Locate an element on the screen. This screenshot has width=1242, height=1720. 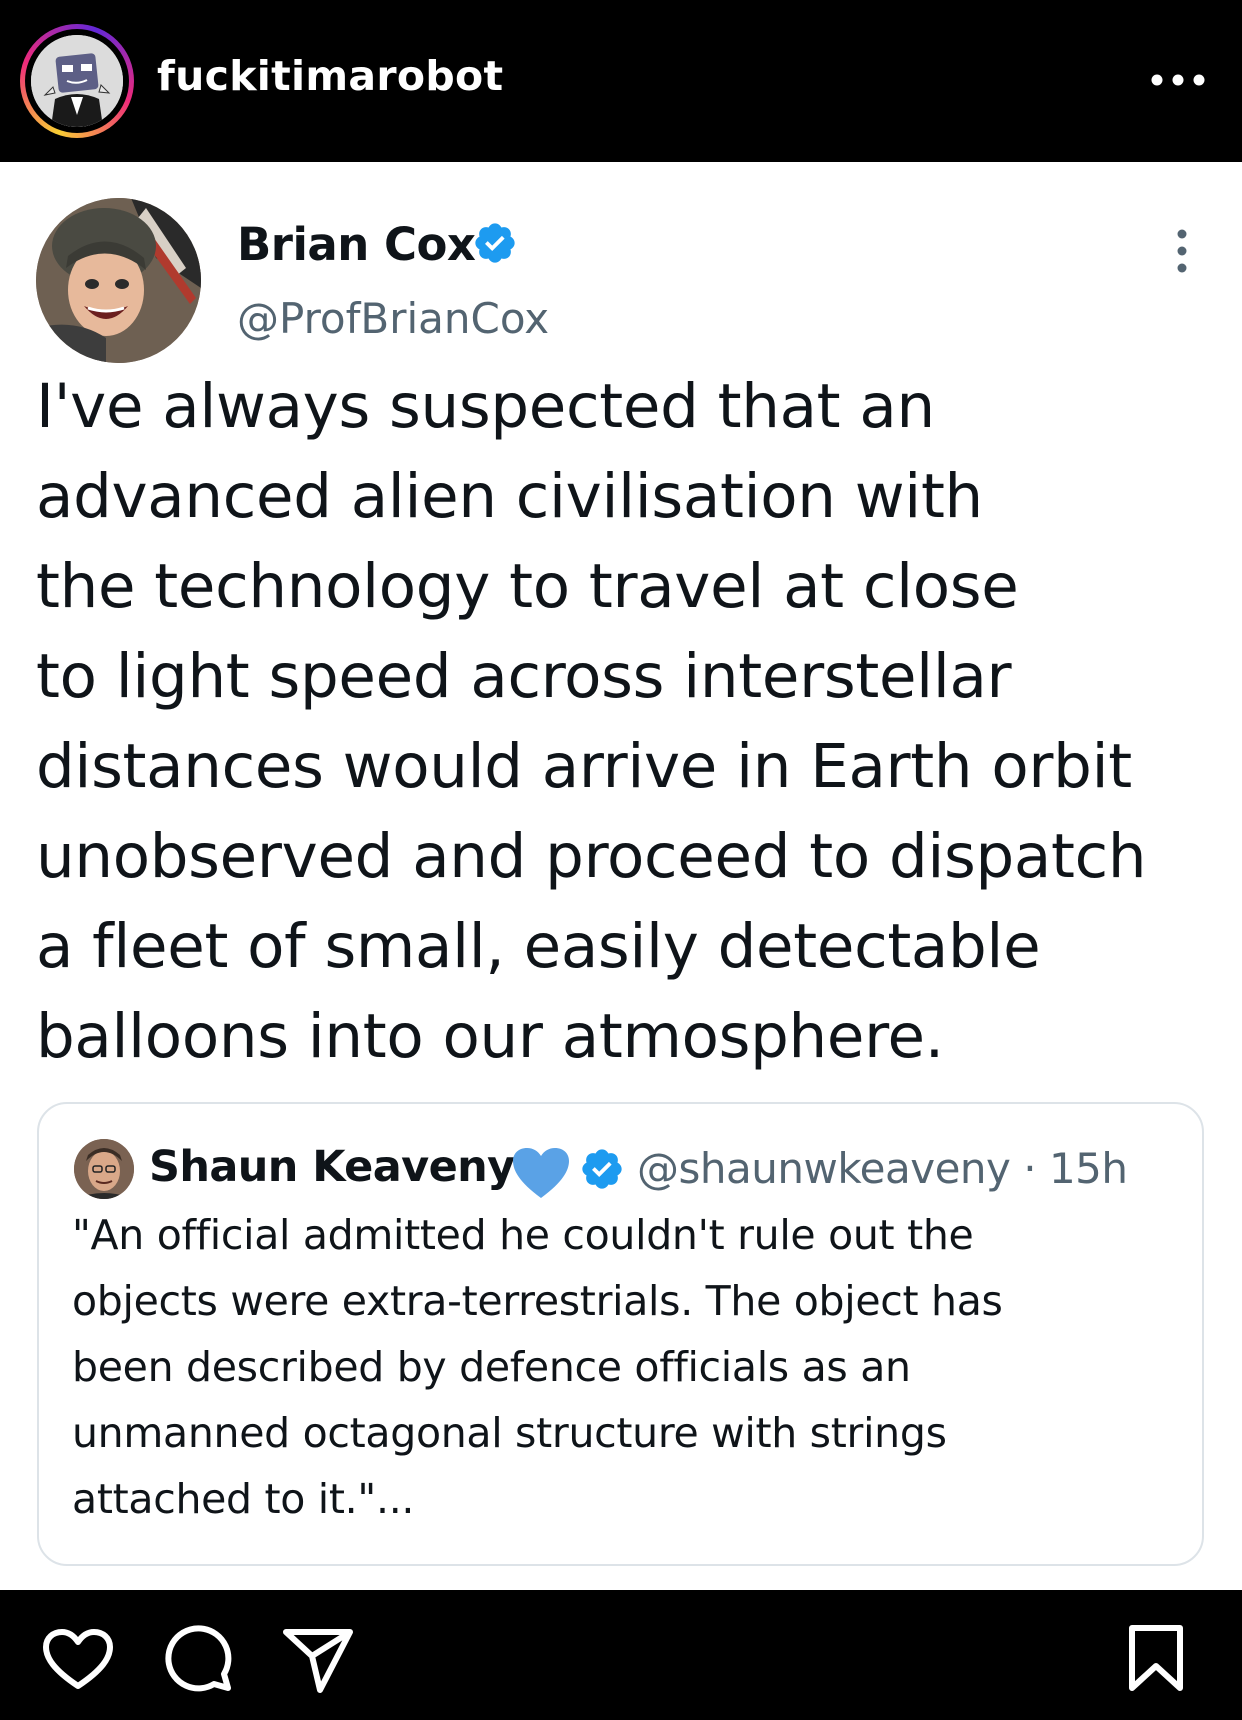
quoted-author-avatar is located at coordinates (104, 1169).